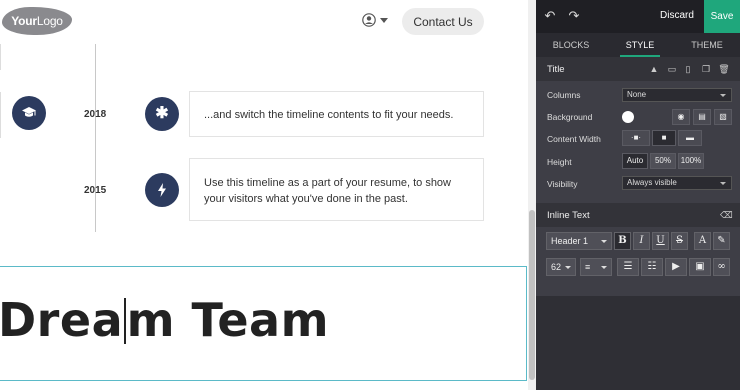  Describe the element at coordinates (550, 16) in the screenshot. I see `undo-icon: ↶` at that location.